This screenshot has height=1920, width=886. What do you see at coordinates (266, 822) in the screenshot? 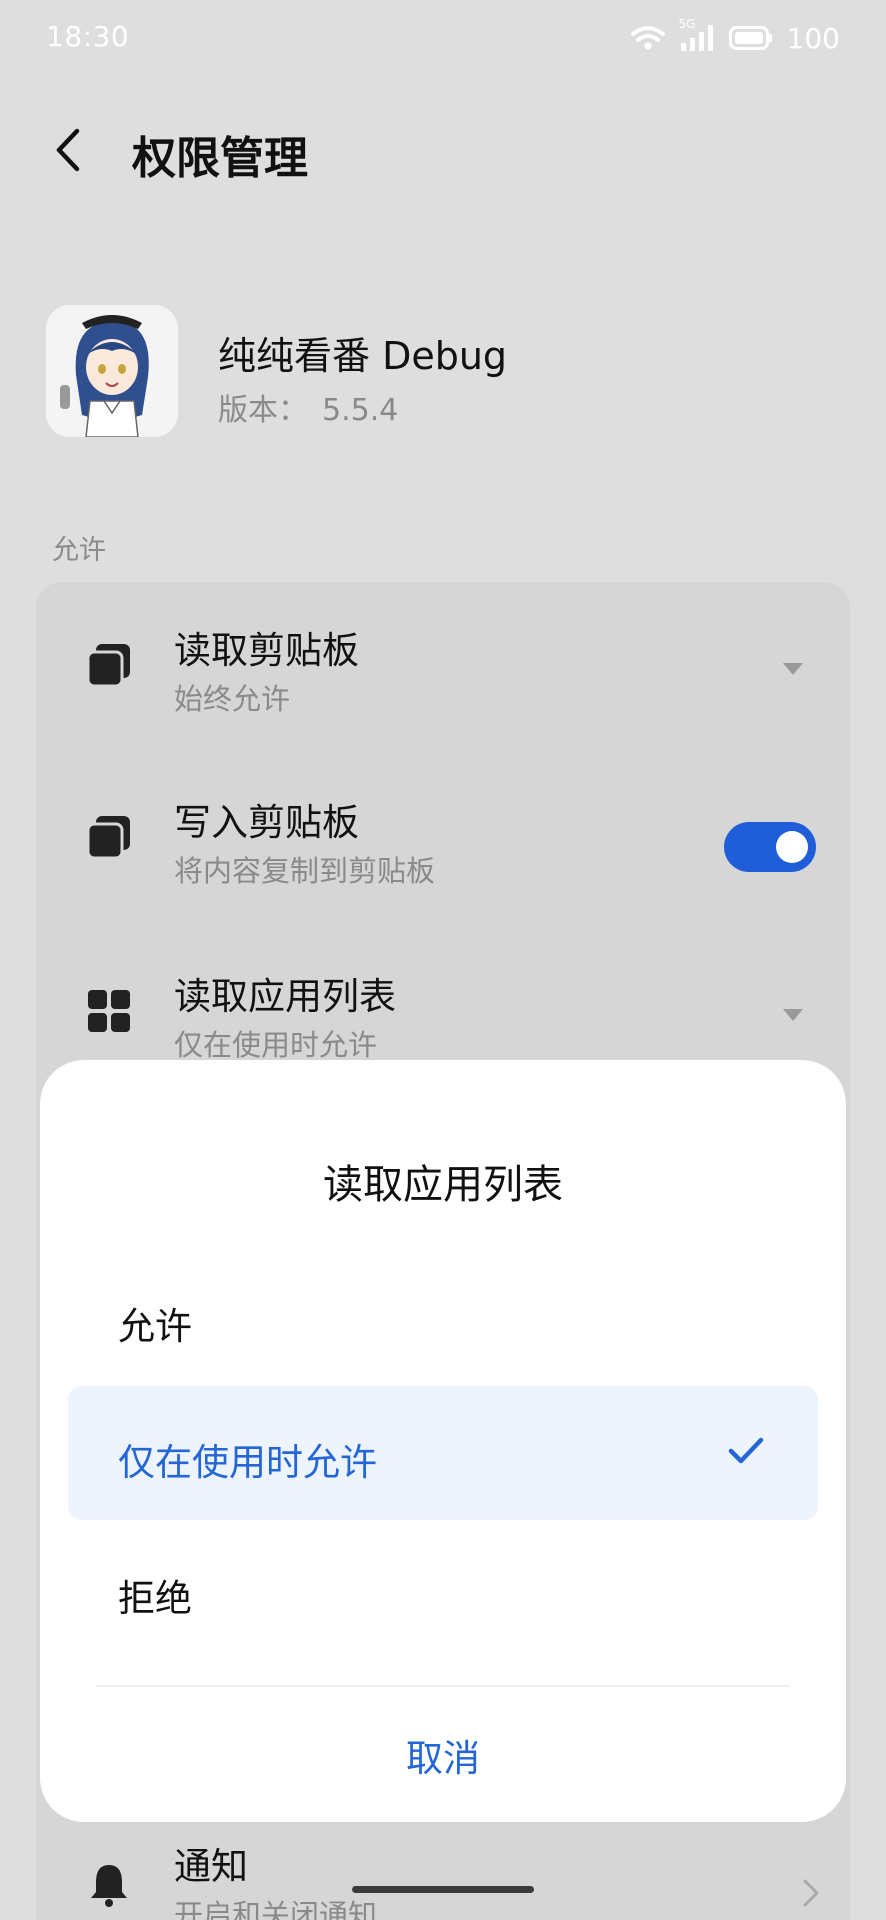
I see `permission-title: 写入剪贴板` at bounding box center [266, 822].